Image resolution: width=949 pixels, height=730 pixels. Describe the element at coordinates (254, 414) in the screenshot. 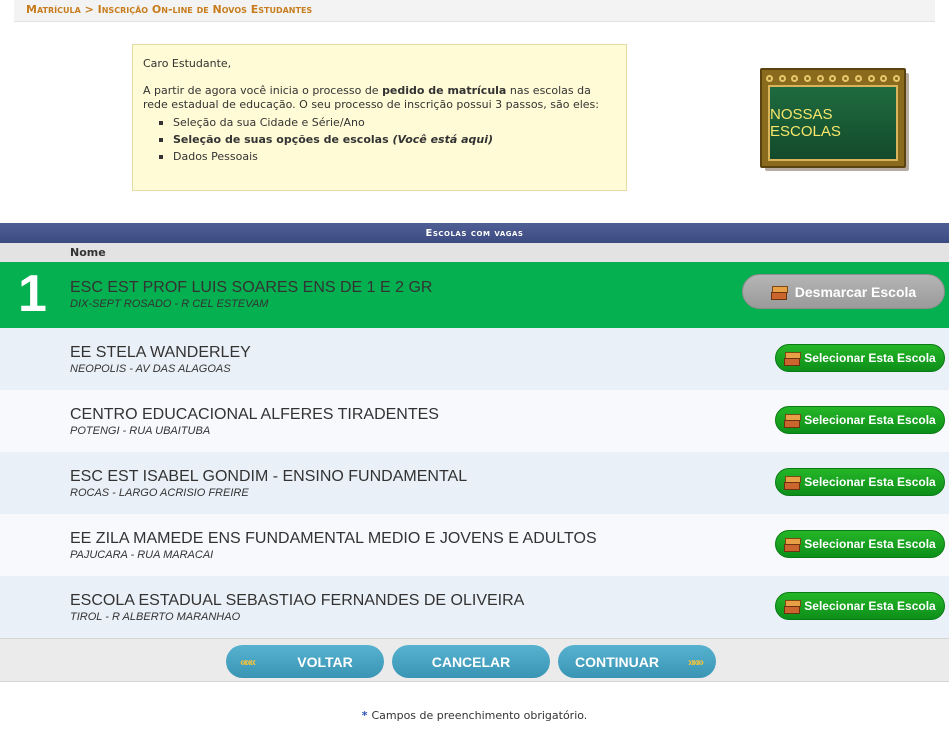

I see `school-name: CENTRO EDUCACIONAL ALFERES TIRADENTES` at that location.